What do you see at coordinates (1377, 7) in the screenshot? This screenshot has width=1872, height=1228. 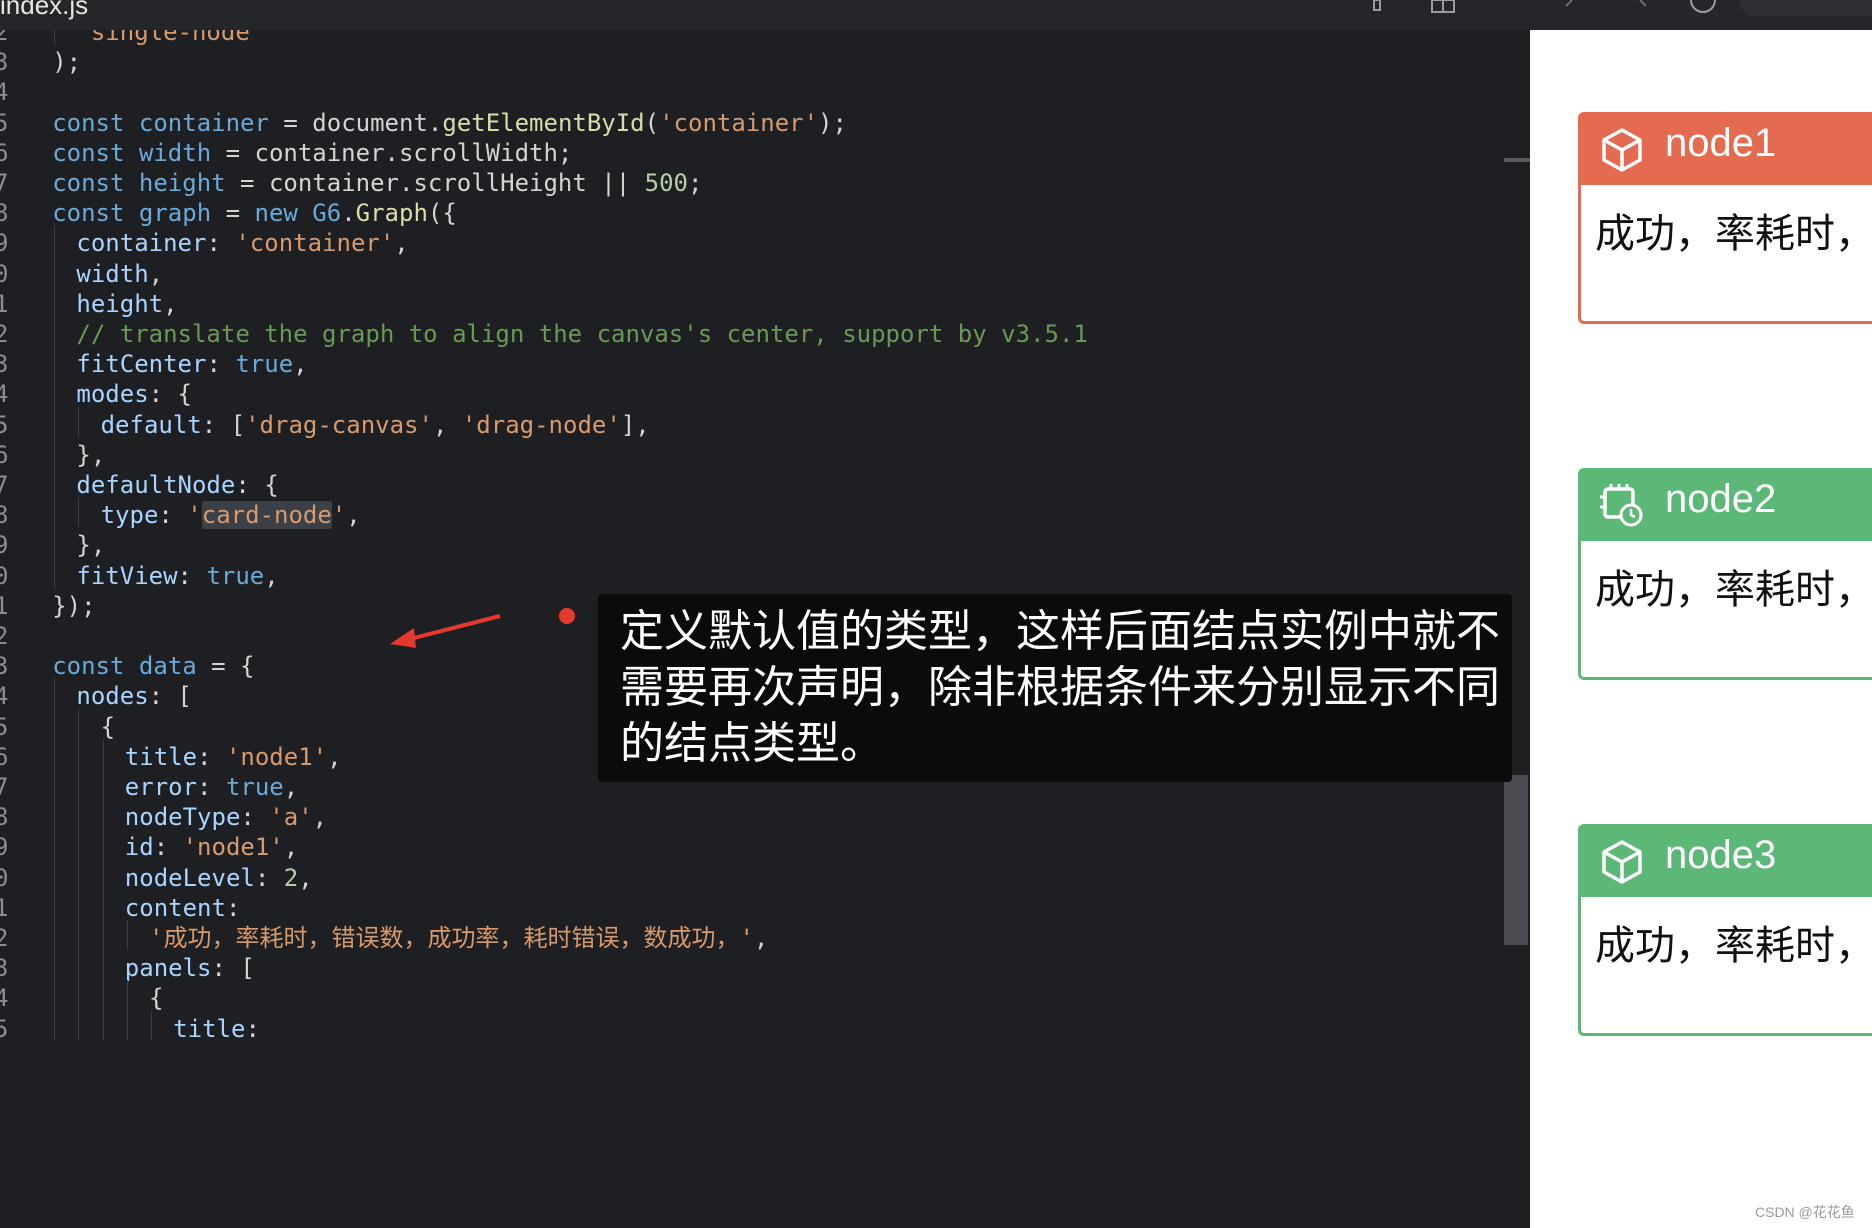 I see `file-icon` at bounding box center [1377, 7].